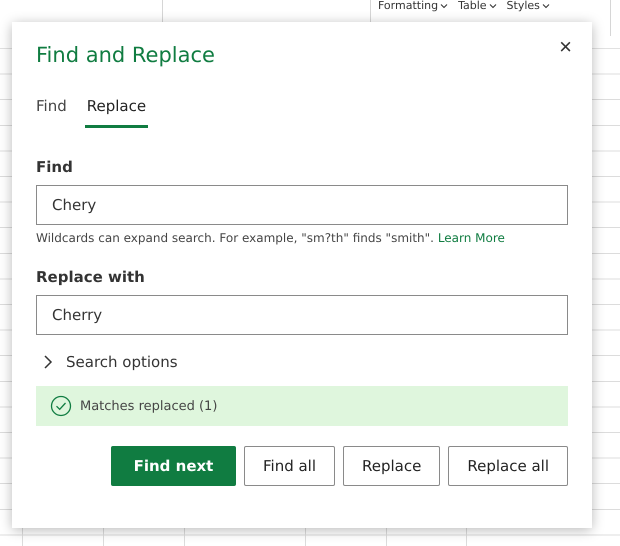 The image size is (620, 546). I want to click on action-button: Find all, so click(290, 466).